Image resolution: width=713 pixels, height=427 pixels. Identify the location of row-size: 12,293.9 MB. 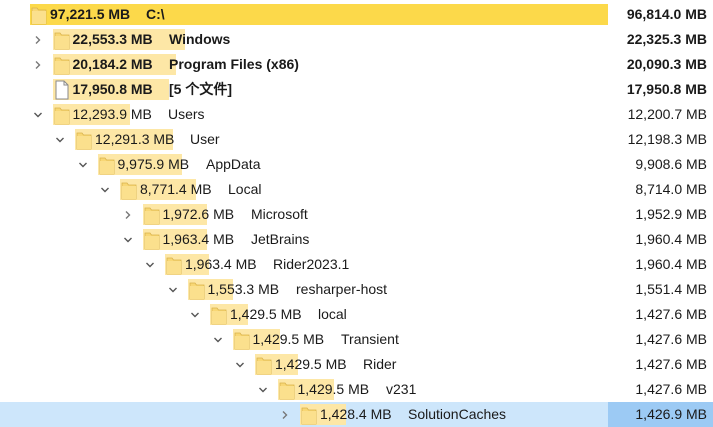
(112, 114).